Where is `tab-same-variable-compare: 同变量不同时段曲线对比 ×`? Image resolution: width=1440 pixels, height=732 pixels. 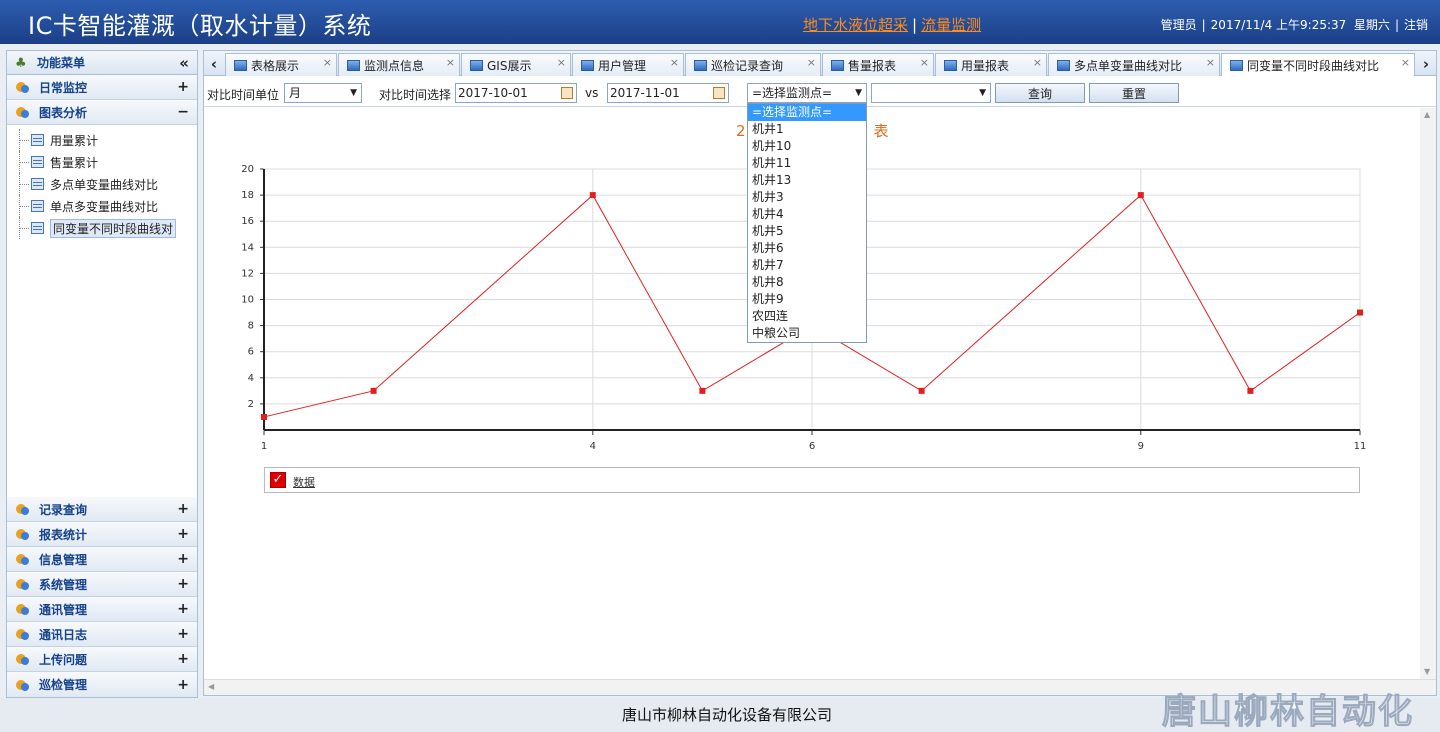
tab-same-variable-compare: 同变量不同时段曲线对比 × is located at coordinates (1318, 64).